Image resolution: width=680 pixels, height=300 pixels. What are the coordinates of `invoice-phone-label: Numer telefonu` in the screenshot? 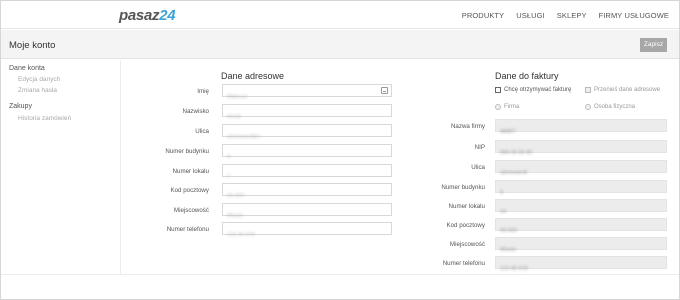 It's located at (463, 263).